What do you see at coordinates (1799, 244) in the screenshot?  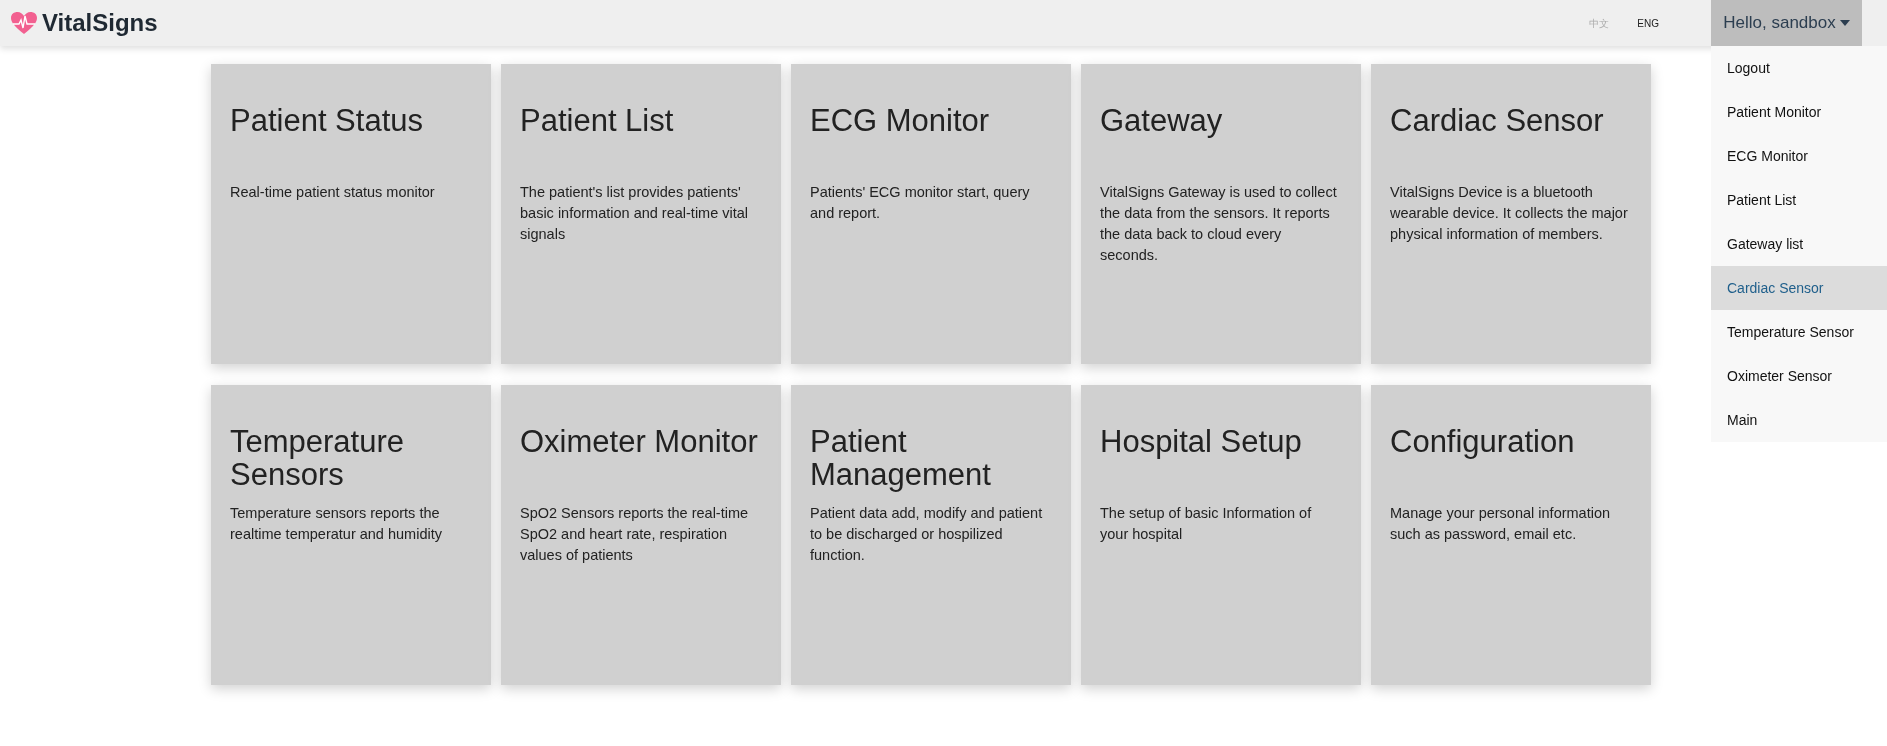 I see `menu-item: Gateway list` at bounding box center [1799, 244].